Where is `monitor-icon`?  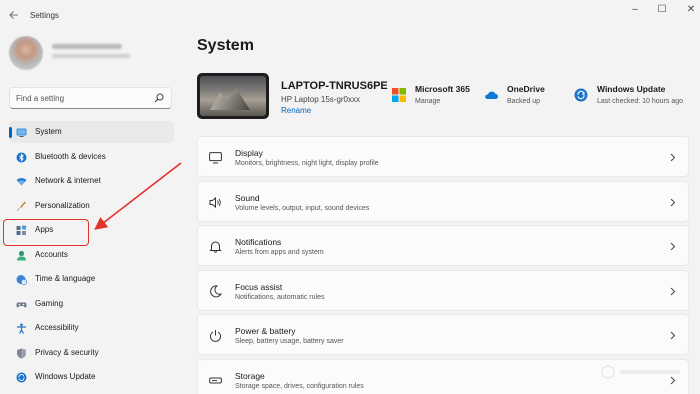
monitor-icon is located at coordinates (21, 132).